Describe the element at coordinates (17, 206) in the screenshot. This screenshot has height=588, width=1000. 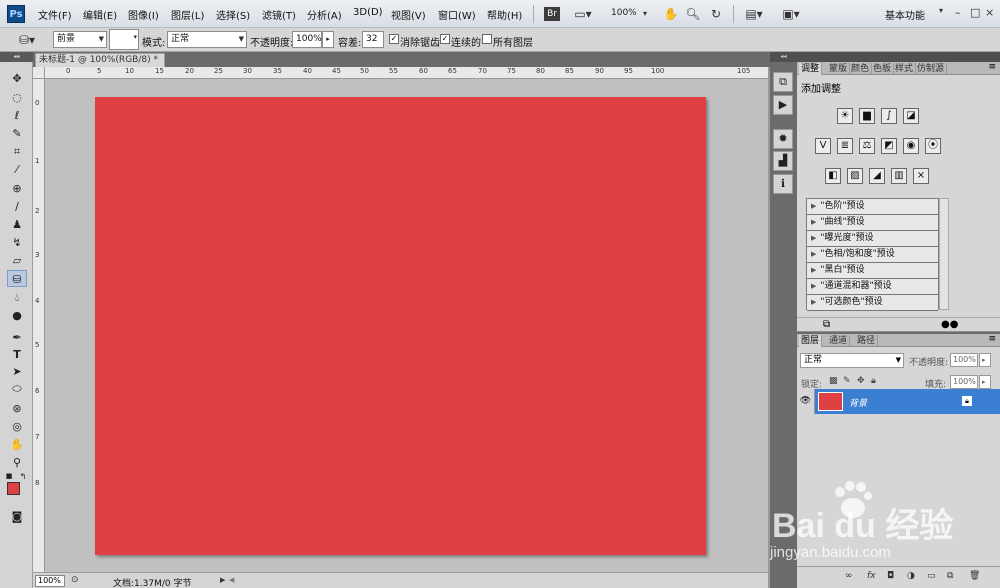
I see `brush-tool-icon: ∕` at that location.